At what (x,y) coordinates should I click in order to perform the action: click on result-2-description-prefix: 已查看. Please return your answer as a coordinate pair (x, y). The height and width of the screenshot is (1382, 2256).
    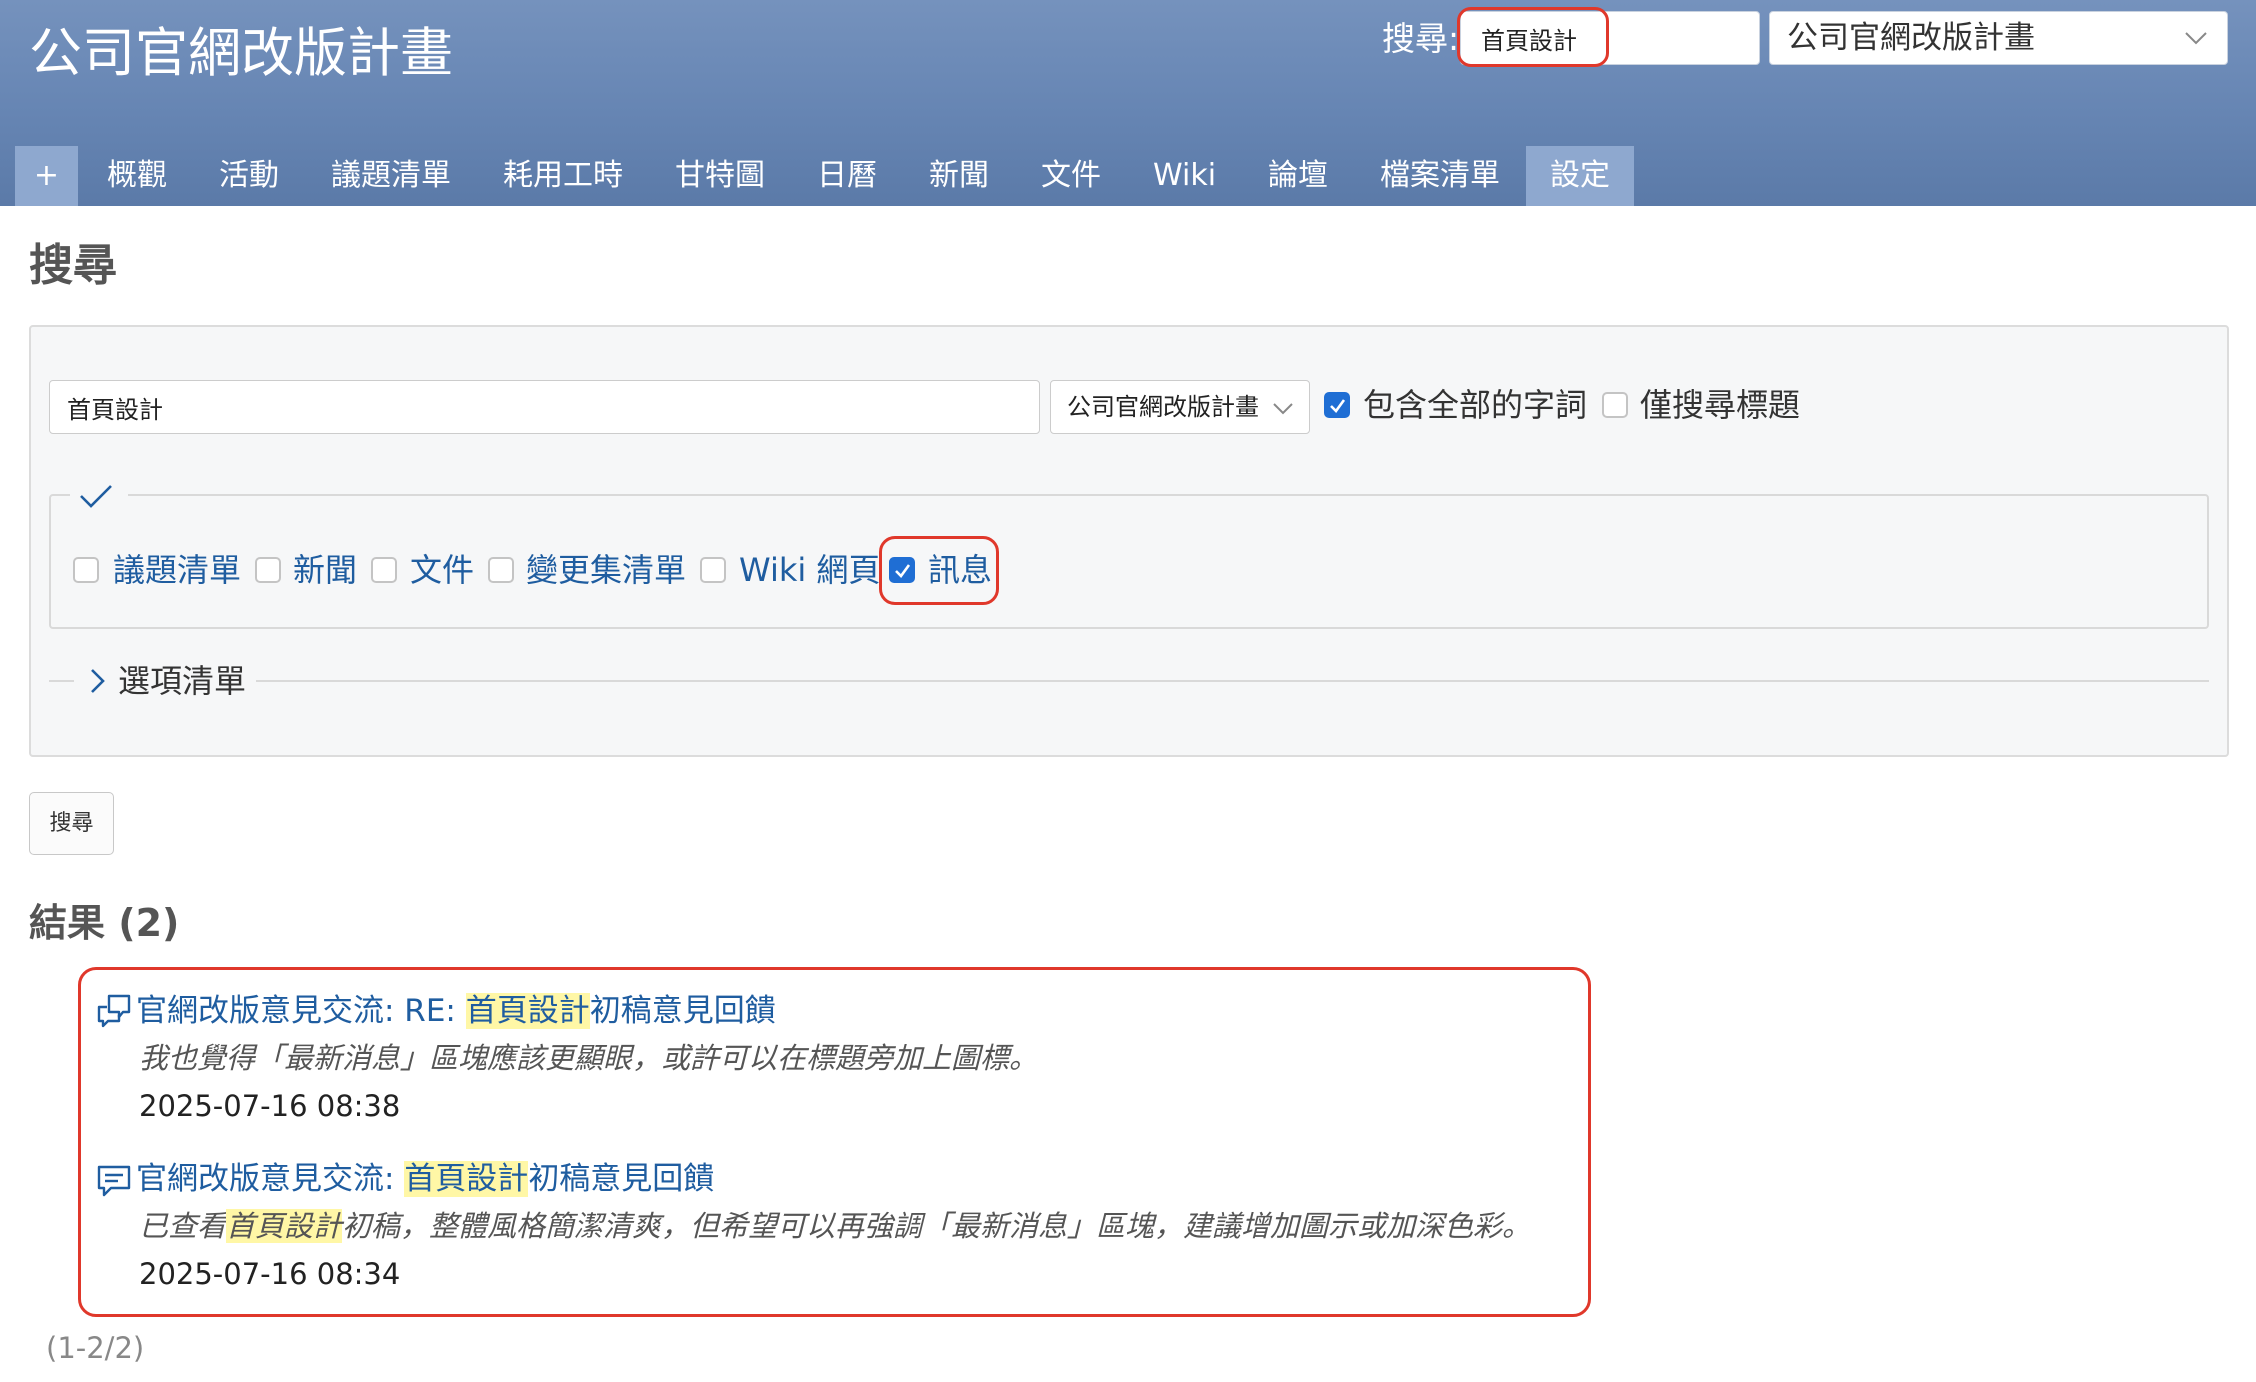
    Looking at the image, I should click on (183, 1226).